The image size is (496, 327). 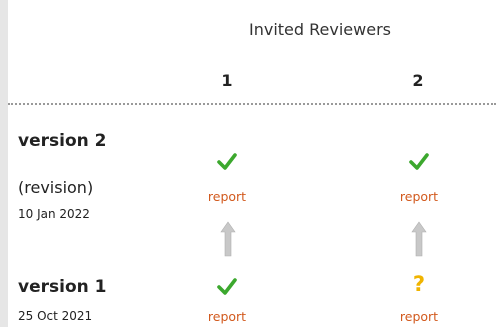 What do you see at coordinates (227, 80) in the screenshot?
I see `reviewer-1-number: 1` at bounding box center [227, 80].